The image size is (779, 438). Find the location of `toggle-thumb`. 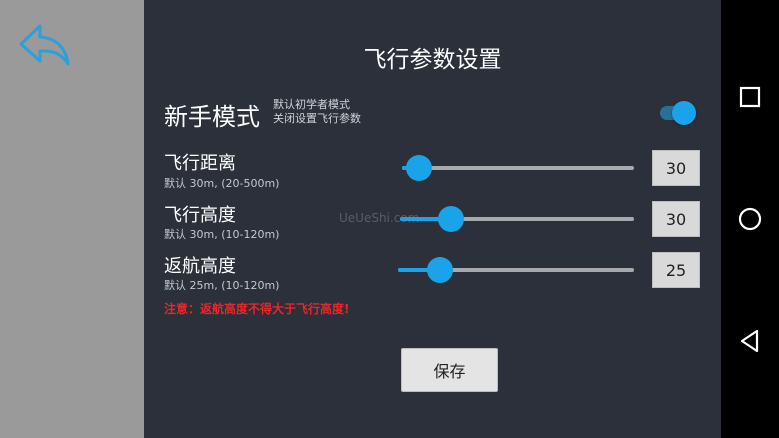

toggle-thumb is located at coordinates (684, 113).